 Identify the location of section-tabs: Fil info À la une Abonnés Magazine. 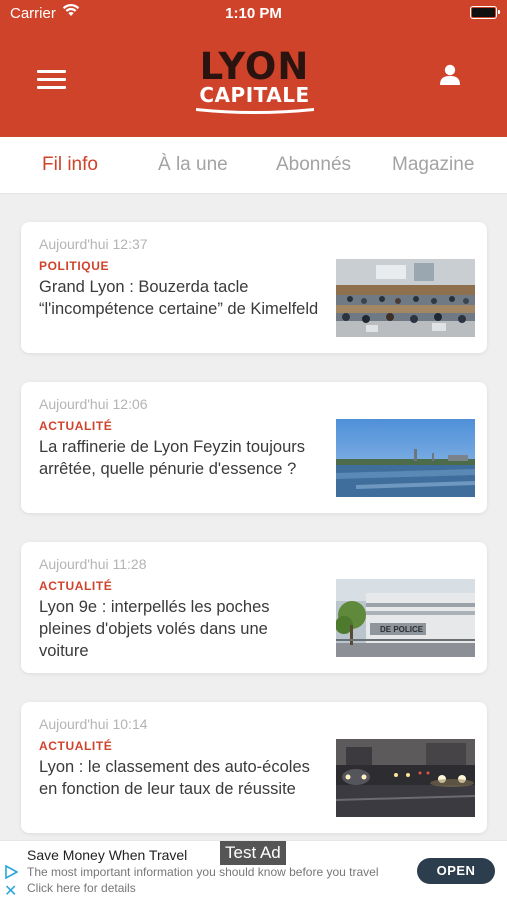
(253, 165).